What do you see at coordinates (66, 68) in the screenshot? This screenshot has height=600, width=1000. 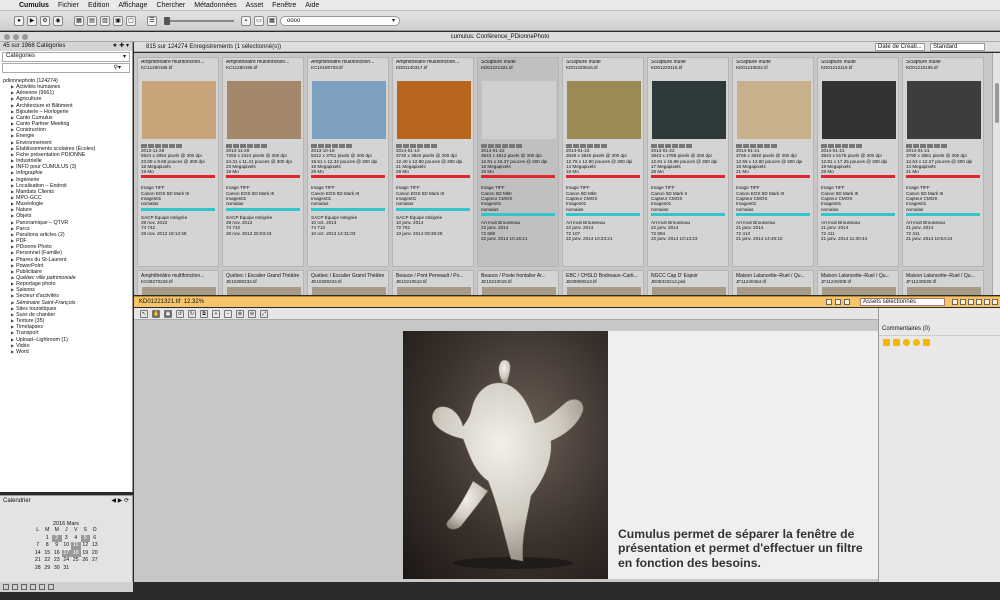 I see `category-search-input: ⚲▾` at bounding box center [66, 68].